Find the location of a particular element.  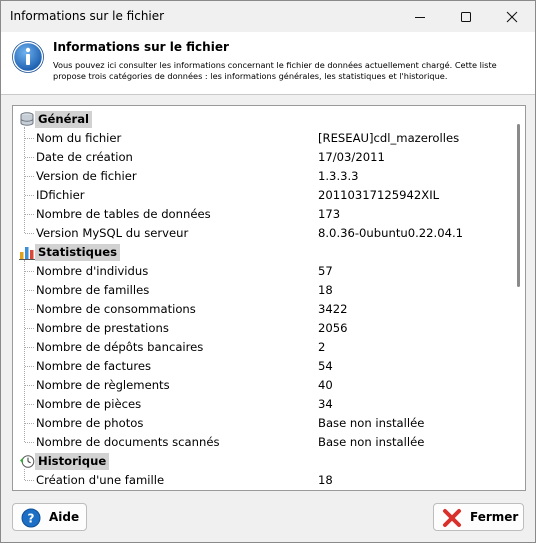

tree-item: Nombre de familles 18 is located at coordinates (263, 290).